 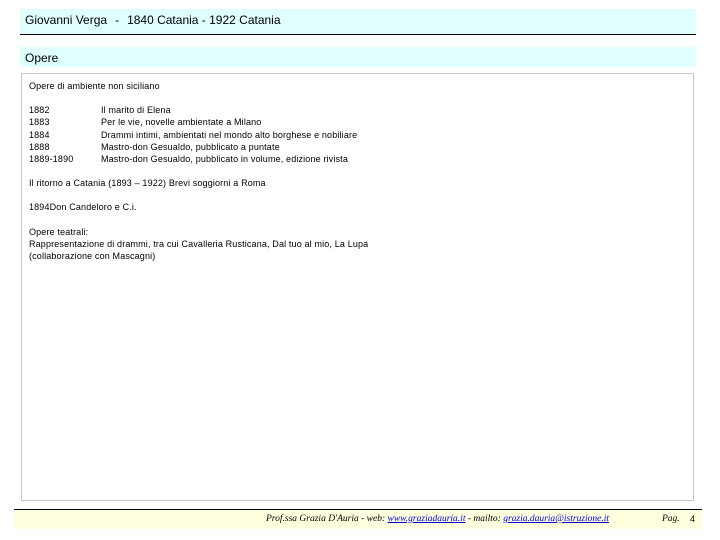 What do you see at coordinates (39, 146) in the screenshot?
I see `work-year: 1888` at bounding box center [39, 146].